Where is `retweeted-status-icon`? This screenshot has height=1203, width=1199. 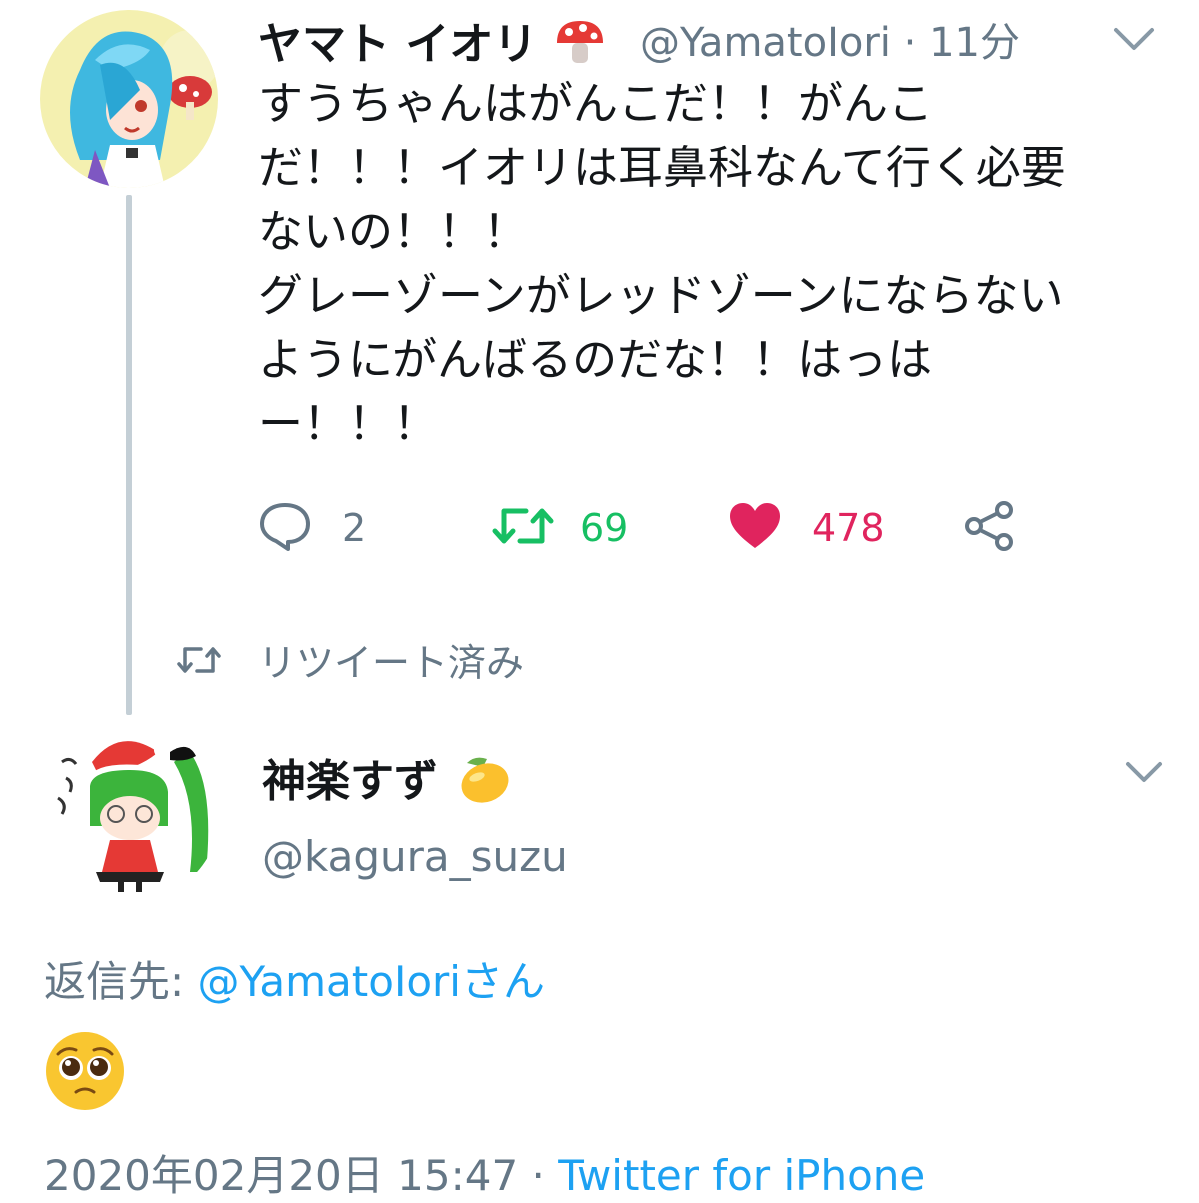 retweeted-status-icon is located at coordinates (199, 662).